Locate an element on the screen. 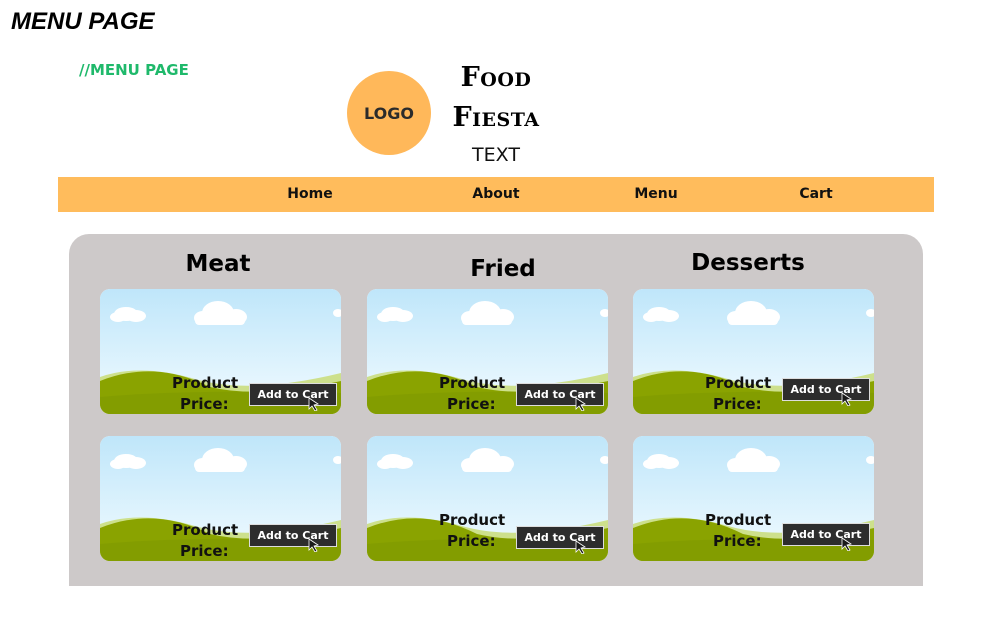 The height and width of the screenshot is (621, 991). nav-menu: Menu is located at coordinates (655, 194).